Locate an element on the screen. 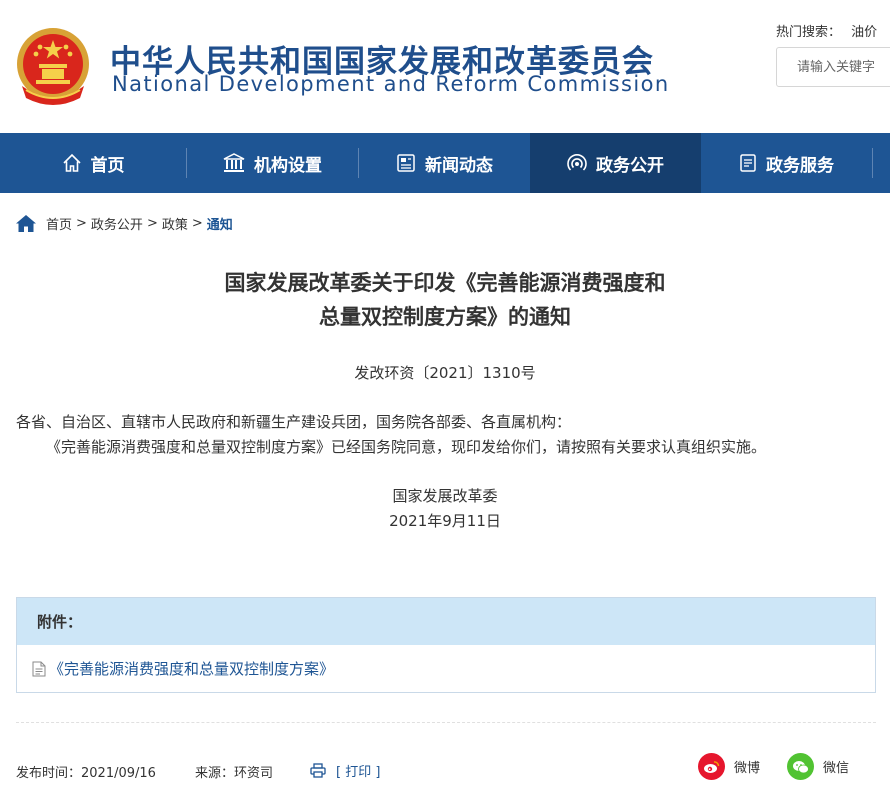 The width and height of the screenshot is (890, 798). nav-item-label: 首页 is located at coordinates (107, 165).